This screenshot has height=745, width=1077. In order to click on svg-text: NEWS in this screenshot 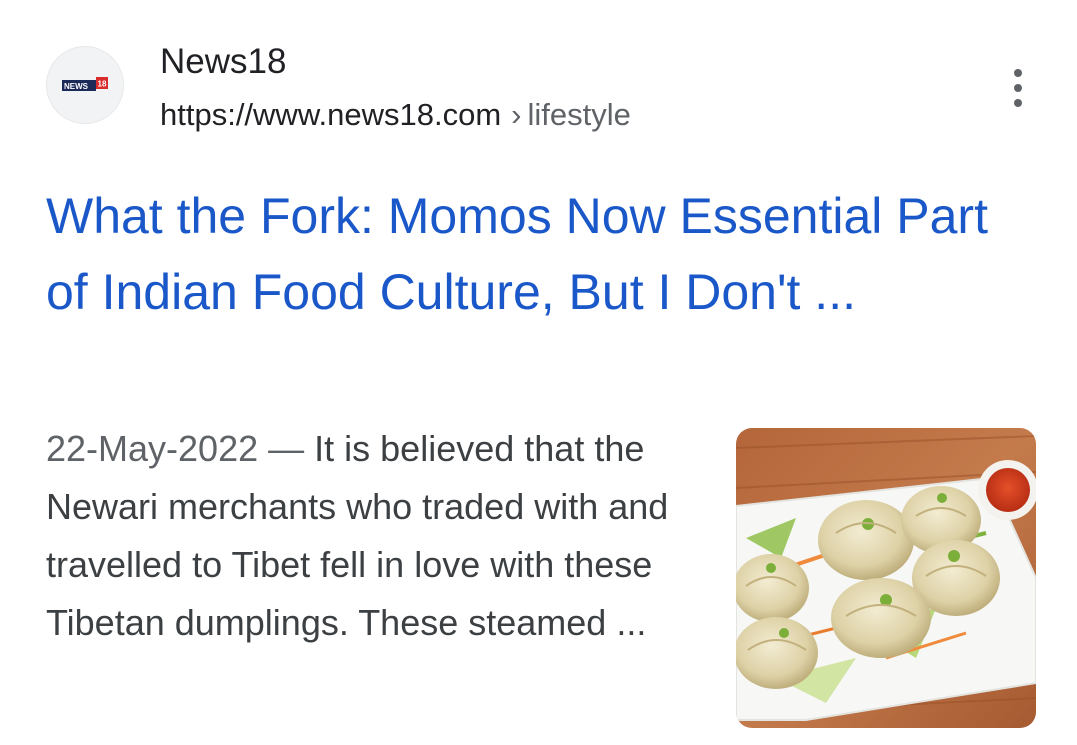, I will do `click(76, 86)`.